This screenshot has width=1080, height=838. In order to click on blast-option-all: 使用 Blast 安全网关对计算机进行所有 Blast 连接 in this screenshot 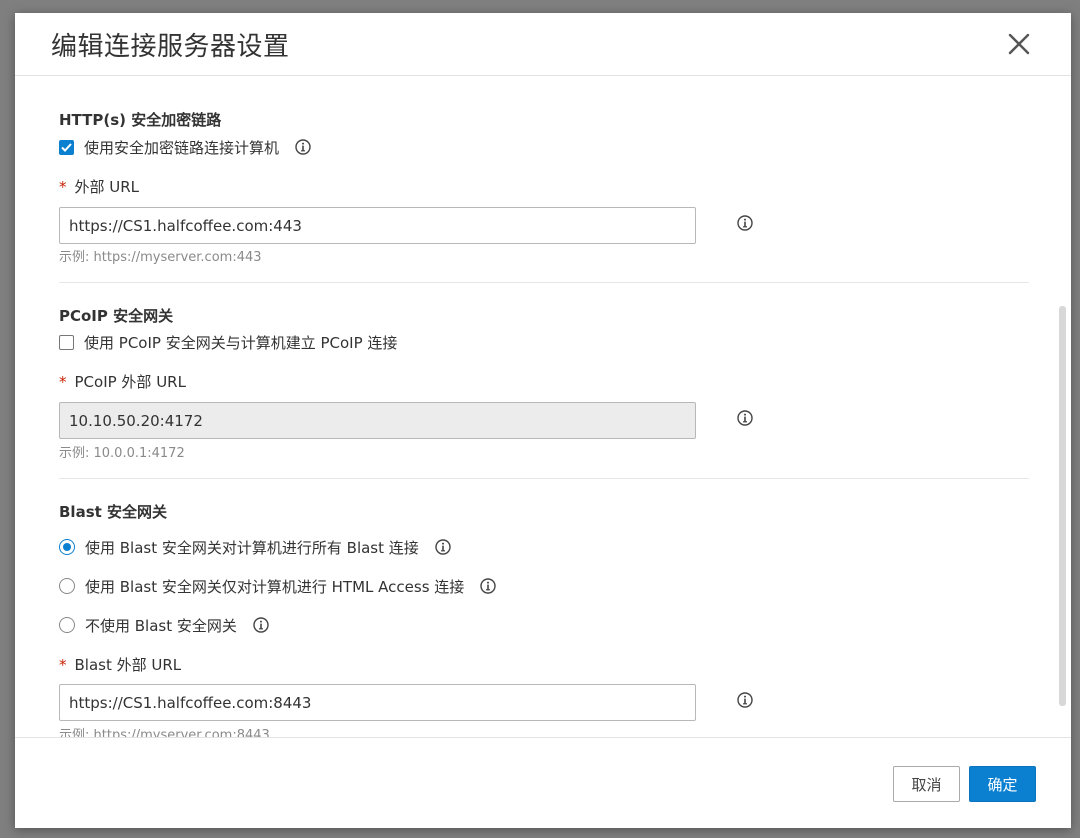, I will do `click(255, 547)`.